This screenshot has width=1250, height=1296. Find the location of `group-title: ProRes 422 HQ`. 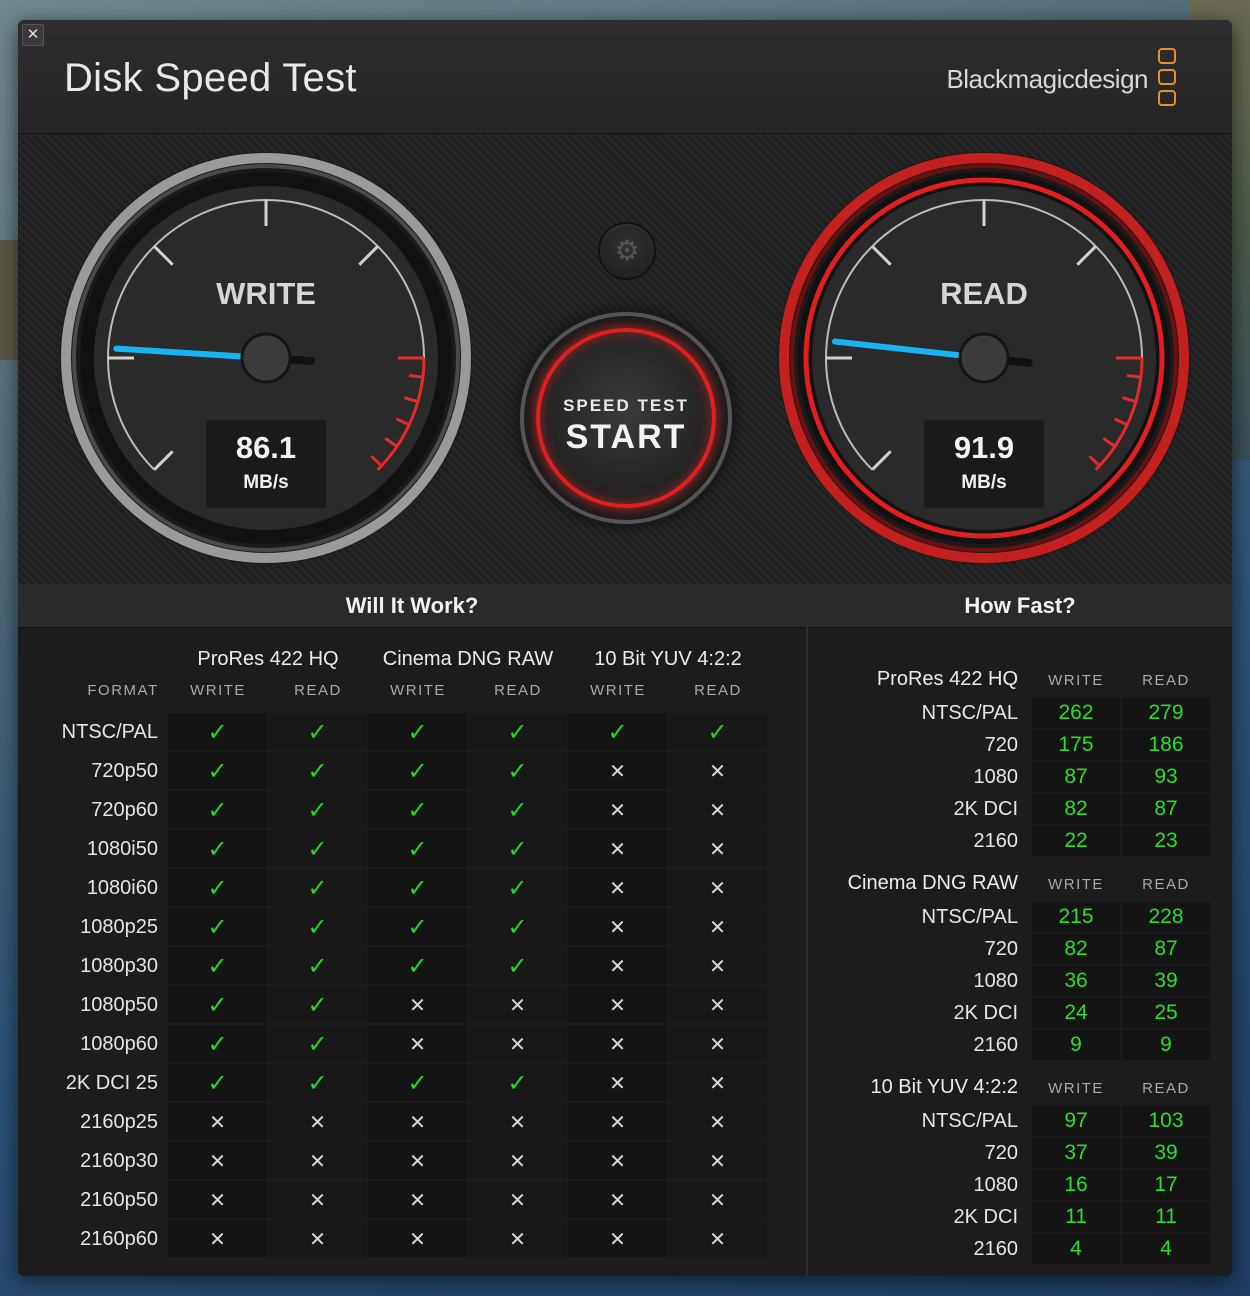

group-title: ProRes 422 HQ is located at coordinates (268, 659).